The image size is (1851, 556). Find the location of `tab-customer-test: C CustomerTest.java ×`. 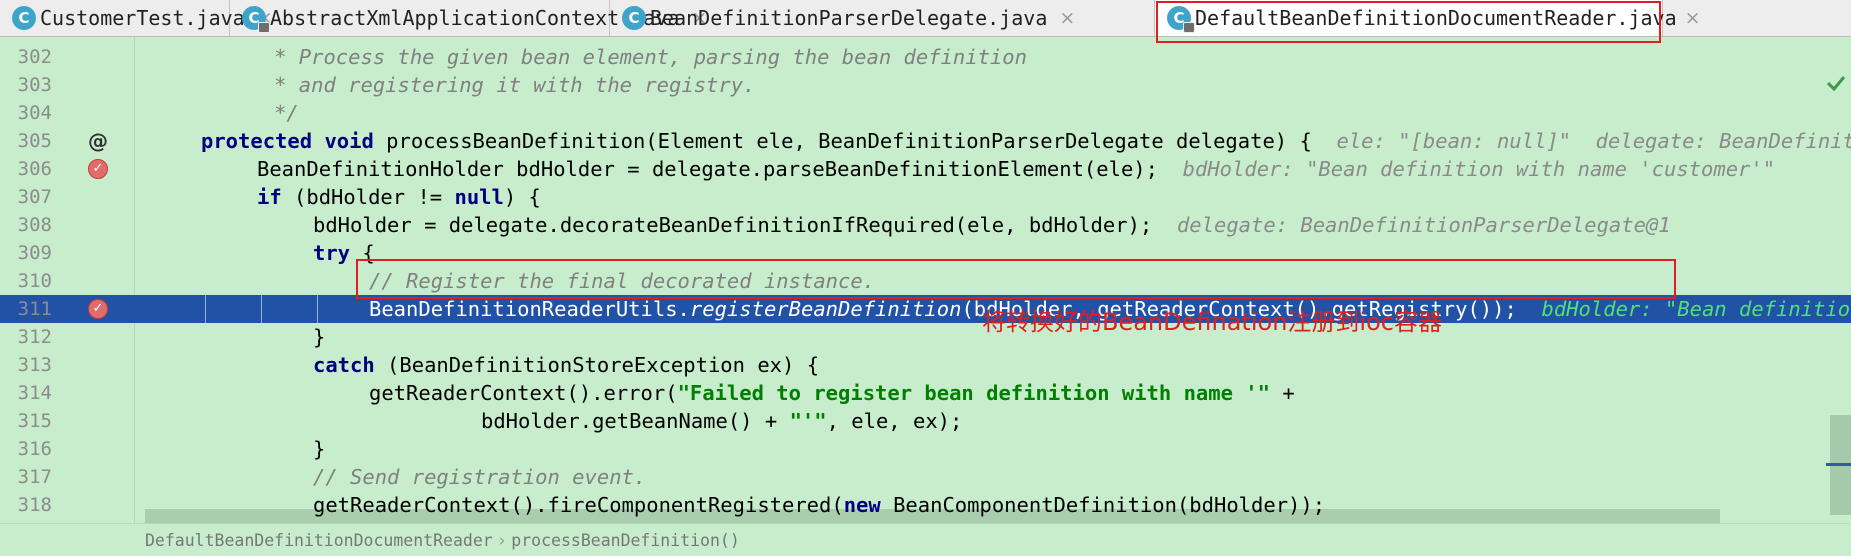

tab-customer-test: C CustomerTest.java × is located at coordinates (136, 18).